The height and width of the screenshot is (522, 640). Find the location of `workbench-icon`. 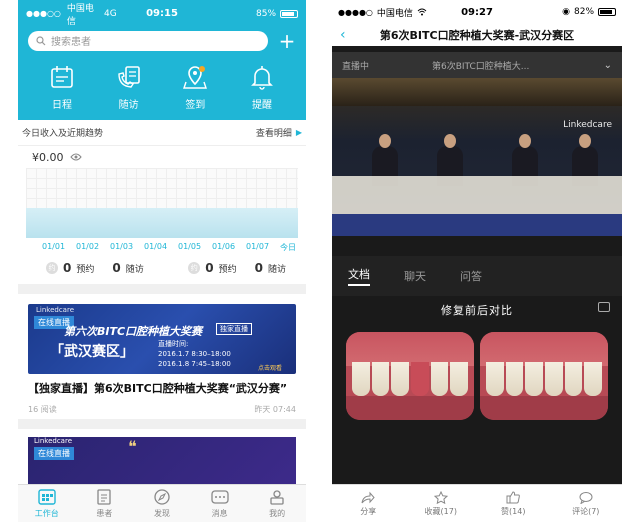

workbench-icon is located at coordinates (47, 496).